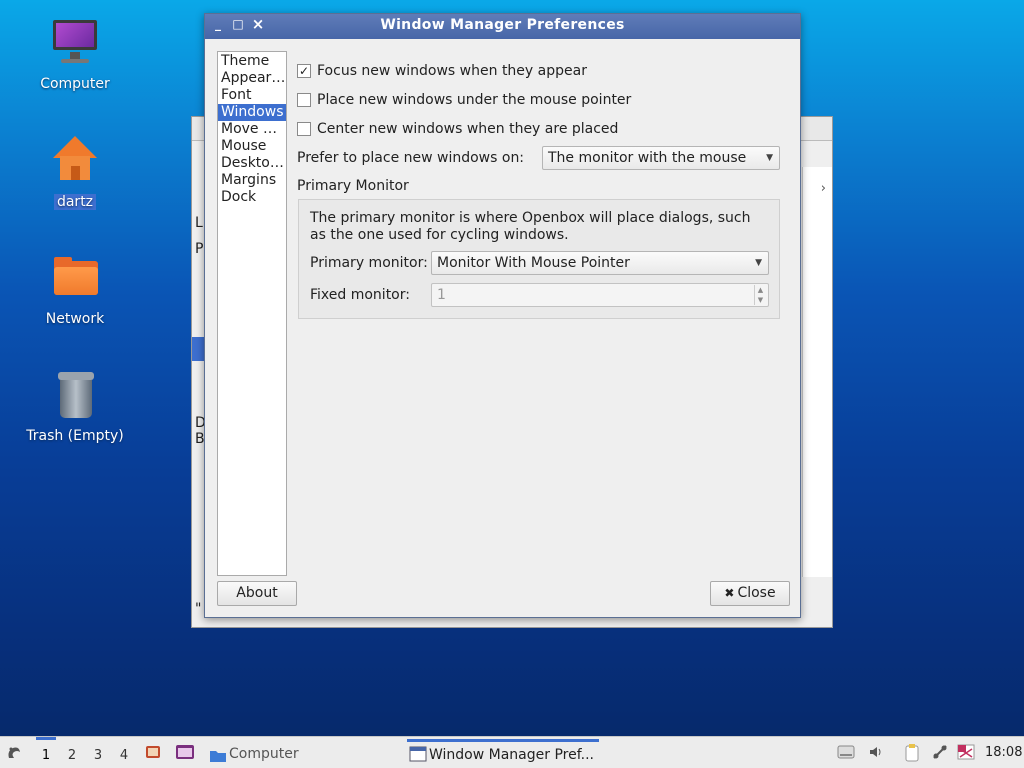 This screenshot has height=768, width=1024. I want to click on task-label: Computer, so click(264, 754).